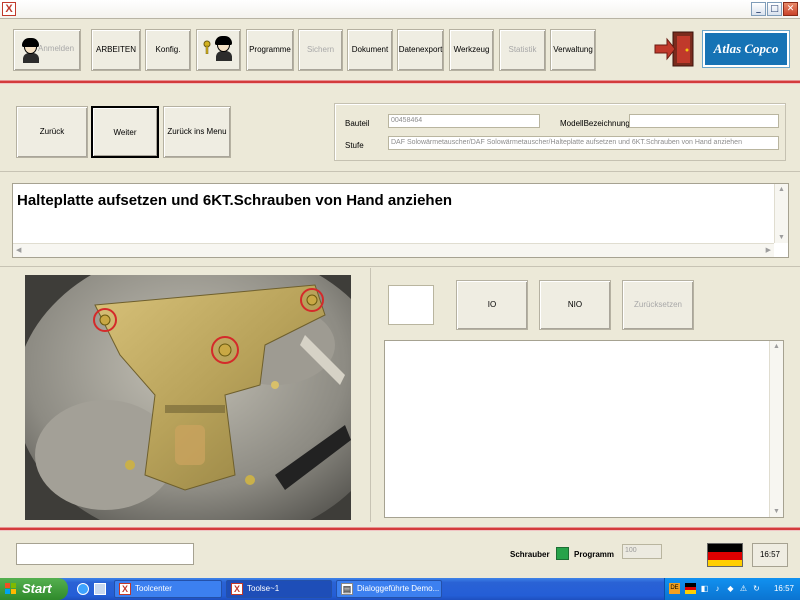  I want to click on konfig-button: Konfig., so click(168, 50).